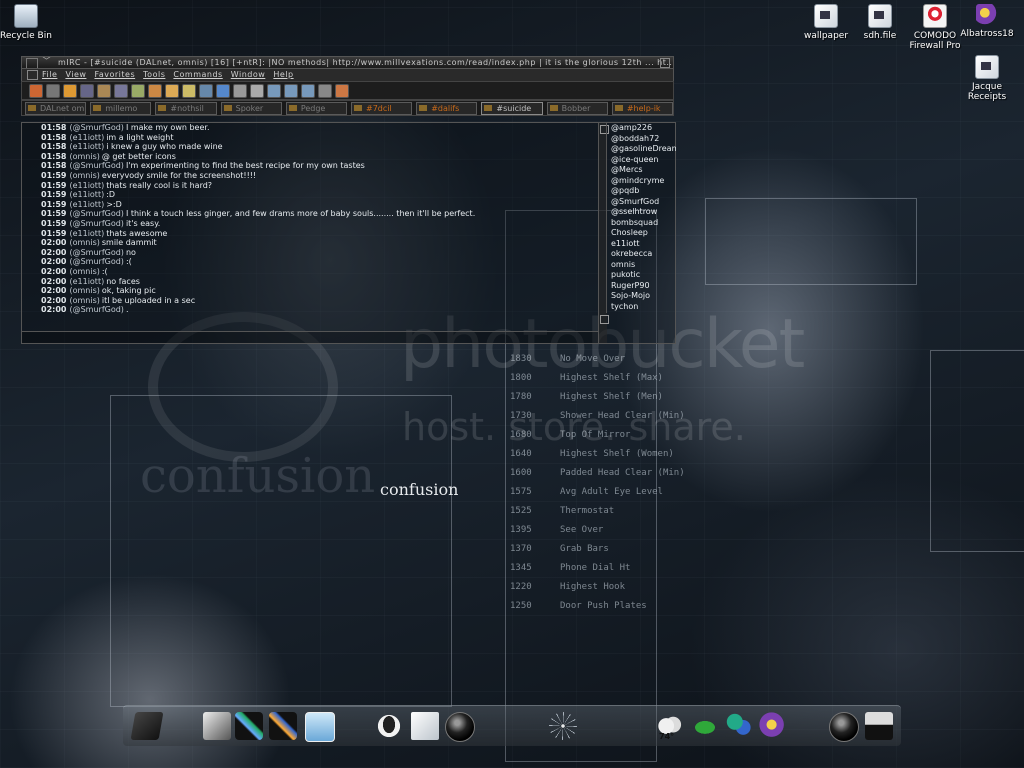 The image size is (1024, 768). I want to click on switchbar-tab: Spoker, so click(251, 108).